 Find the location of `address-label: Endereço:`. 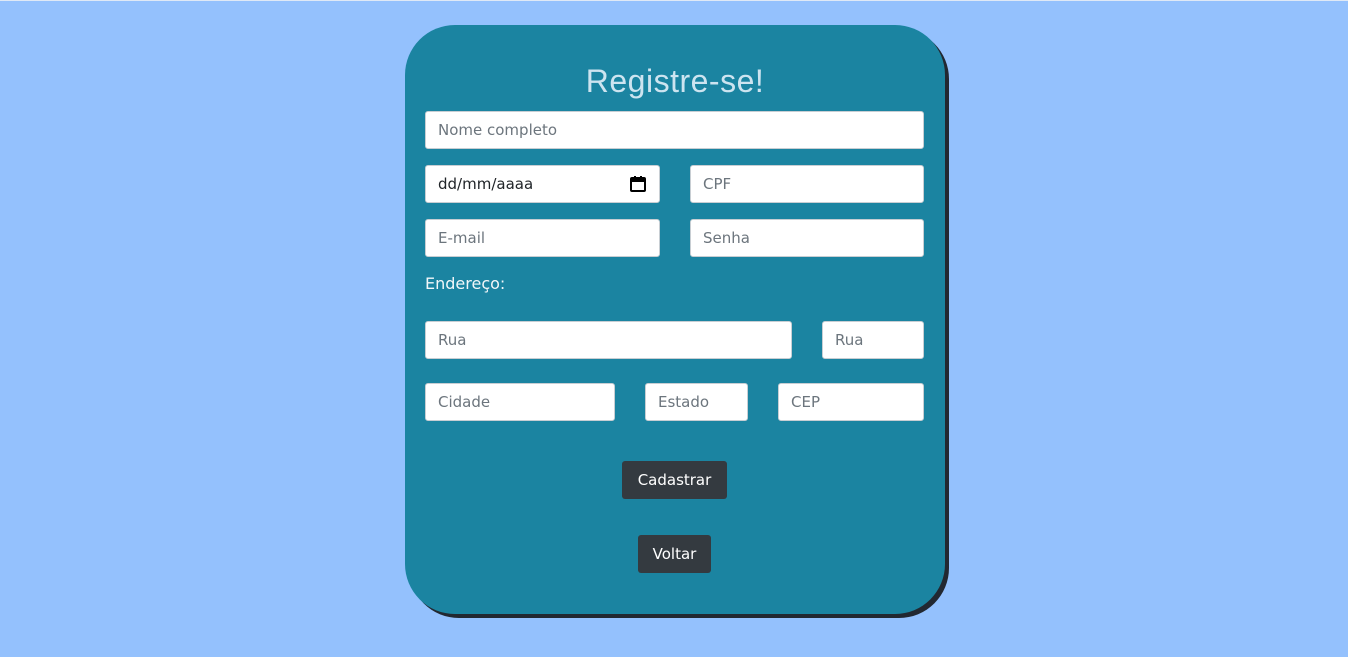

address-label: Endereço: is located at coordinates (465, 283).